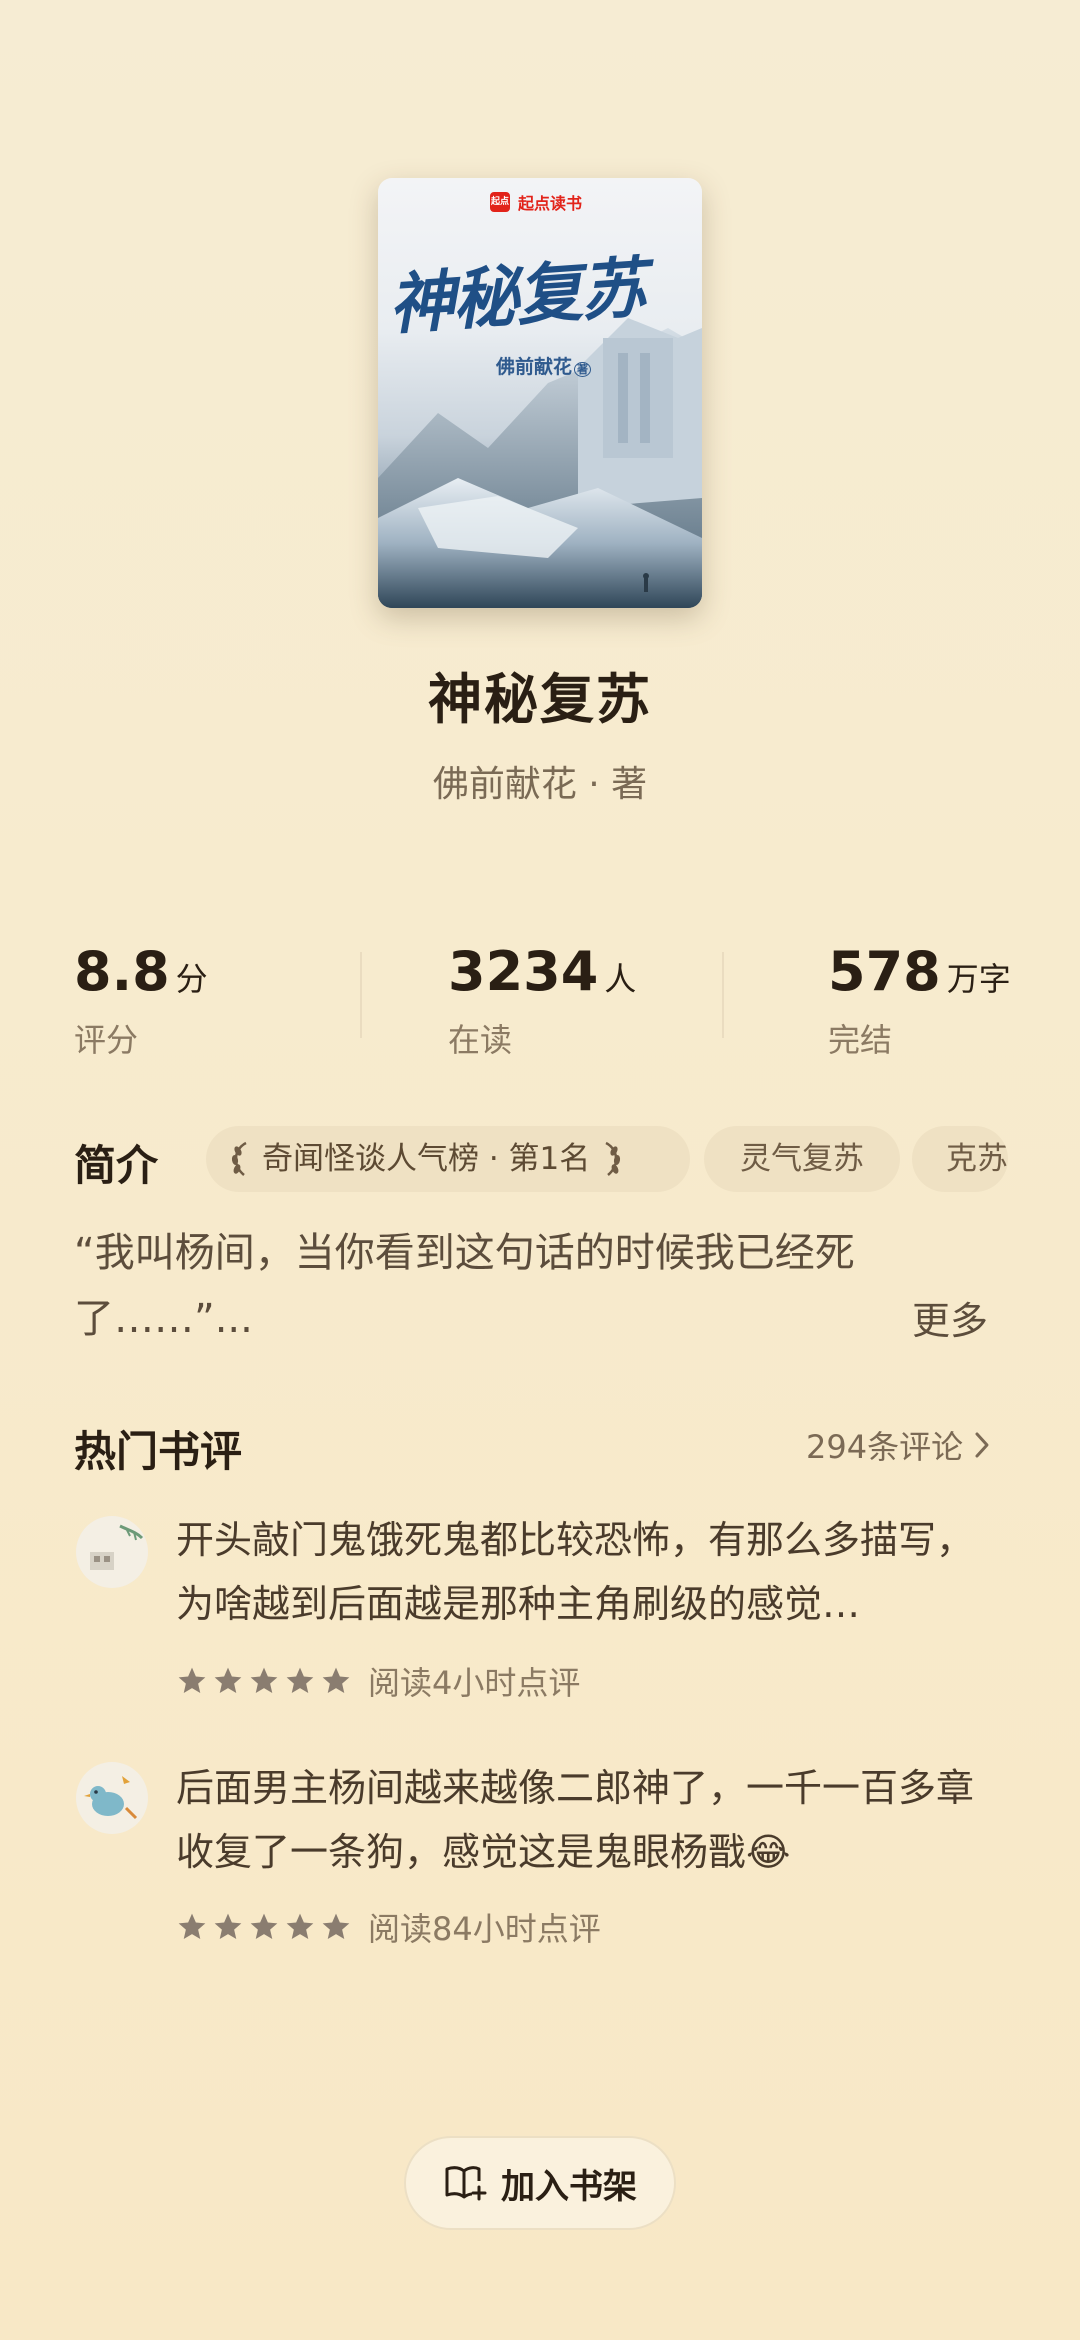 The height and width of the screenshot is (2340, 1080). What do you see at coordinates (885, 1447) in the screenshot?
I see `reviews-count-label: 294条评论` at bounding box center [885, 1447].